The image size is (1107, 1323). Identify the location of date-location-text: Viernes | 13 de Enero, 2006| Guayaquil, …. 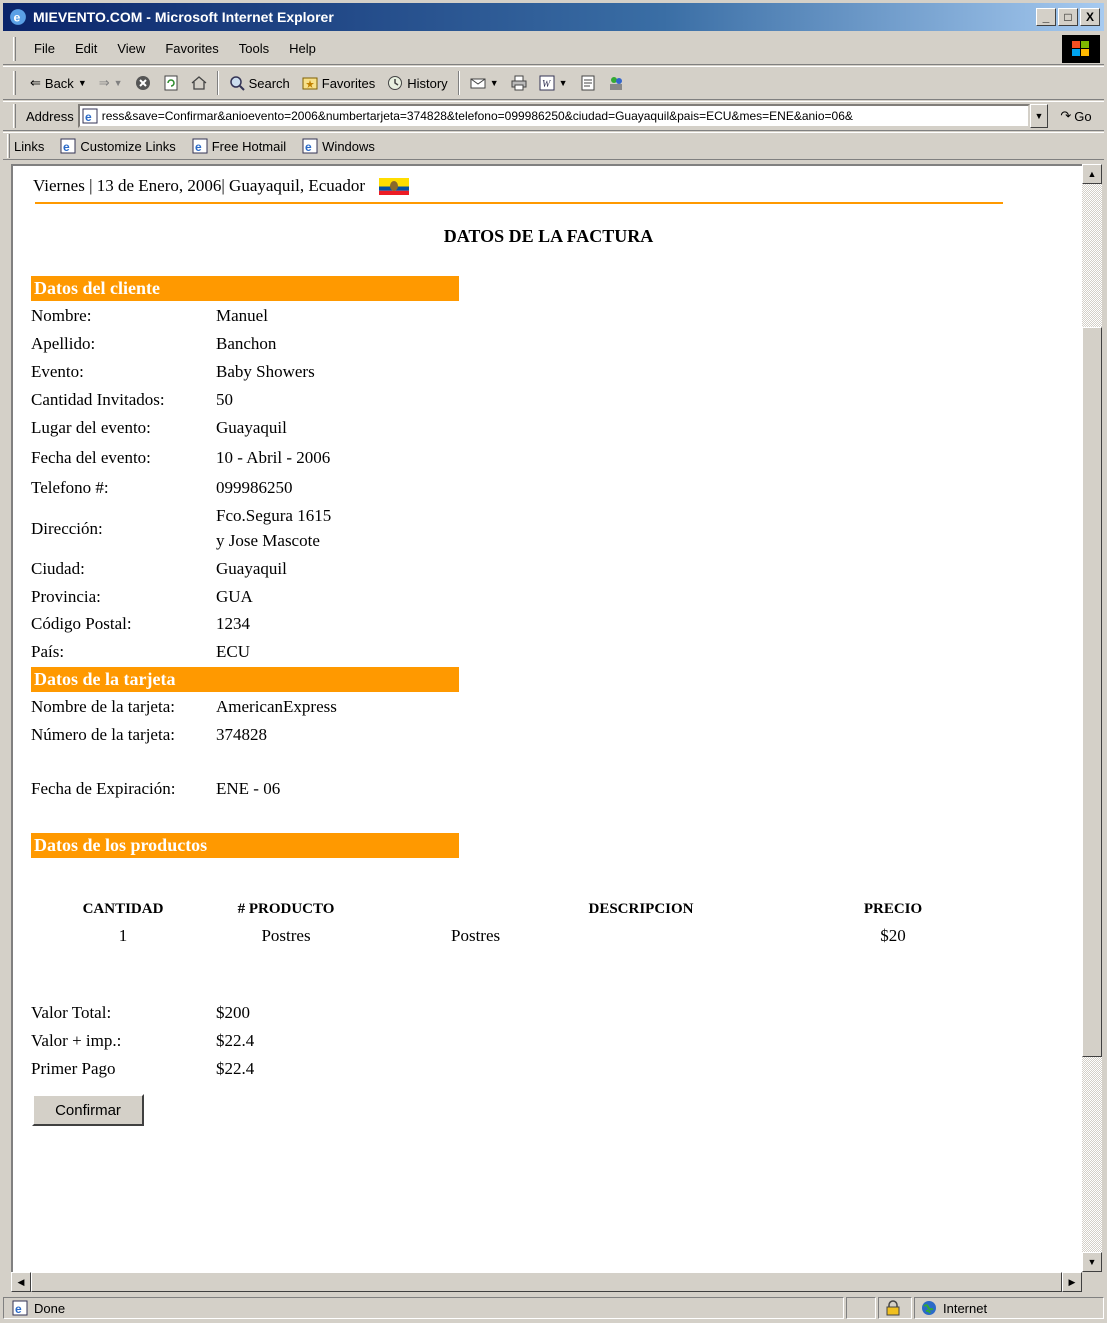
(199, 185).